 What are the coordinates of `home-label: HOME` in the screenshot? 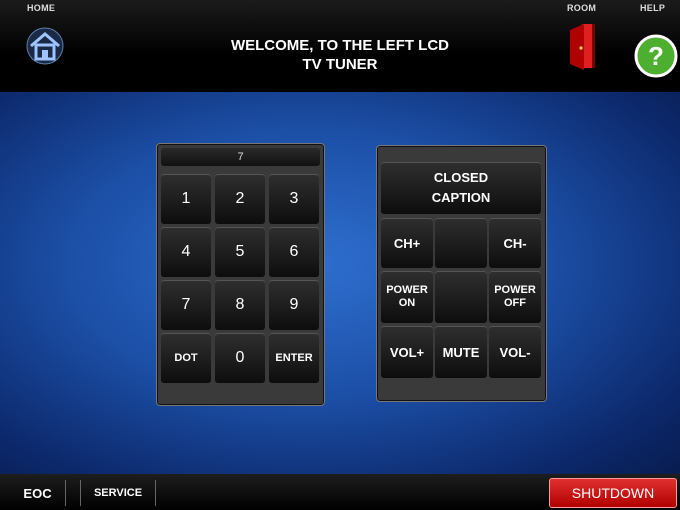 It's located at (41, 8).